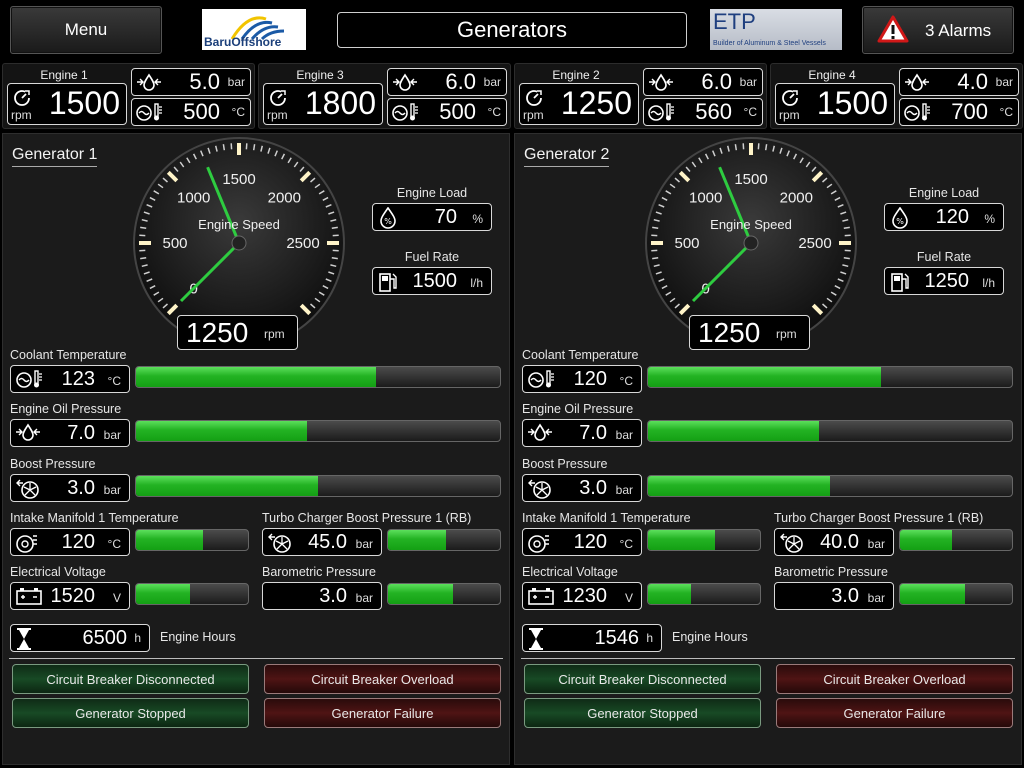 This screenshot has height=768, width=1024. I want to click on intake-temperature-bar, so click(192, 540).